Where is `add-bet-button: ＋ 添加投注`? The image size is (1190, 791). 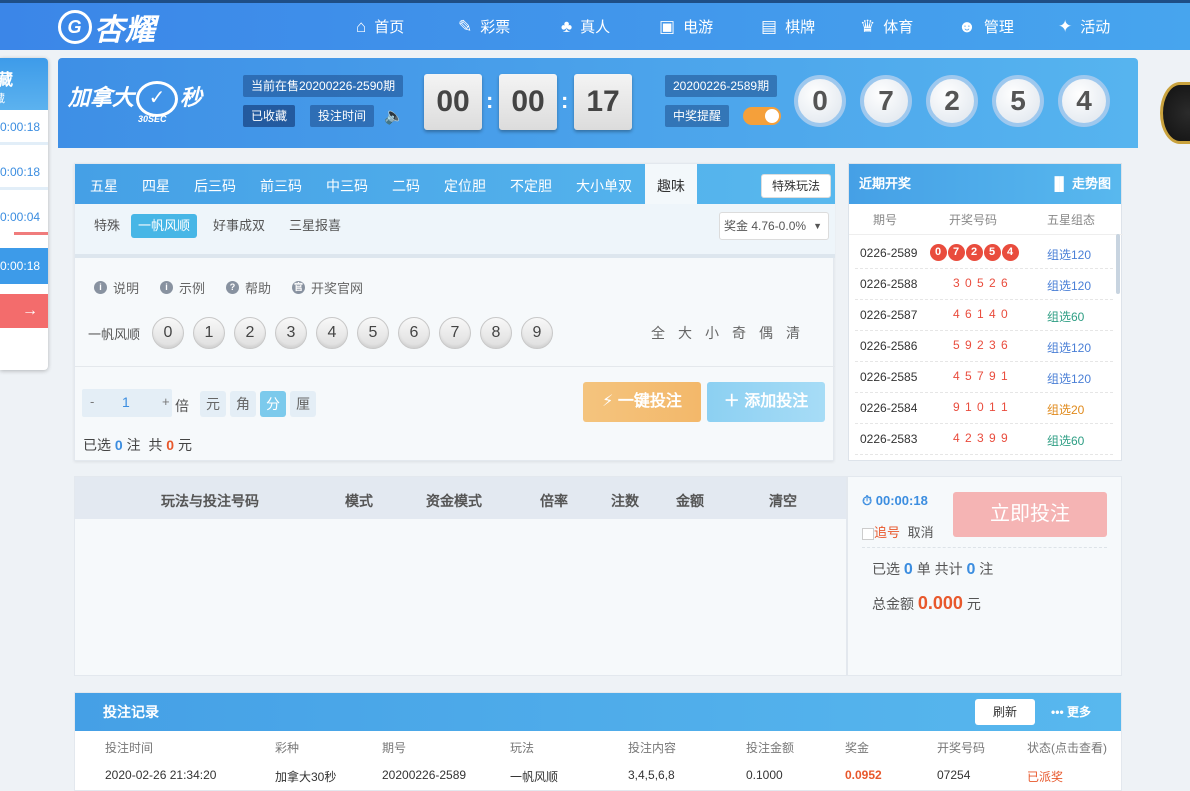
add-bet-button: ＋ 添加投注 is located at coordinates (766, 402).